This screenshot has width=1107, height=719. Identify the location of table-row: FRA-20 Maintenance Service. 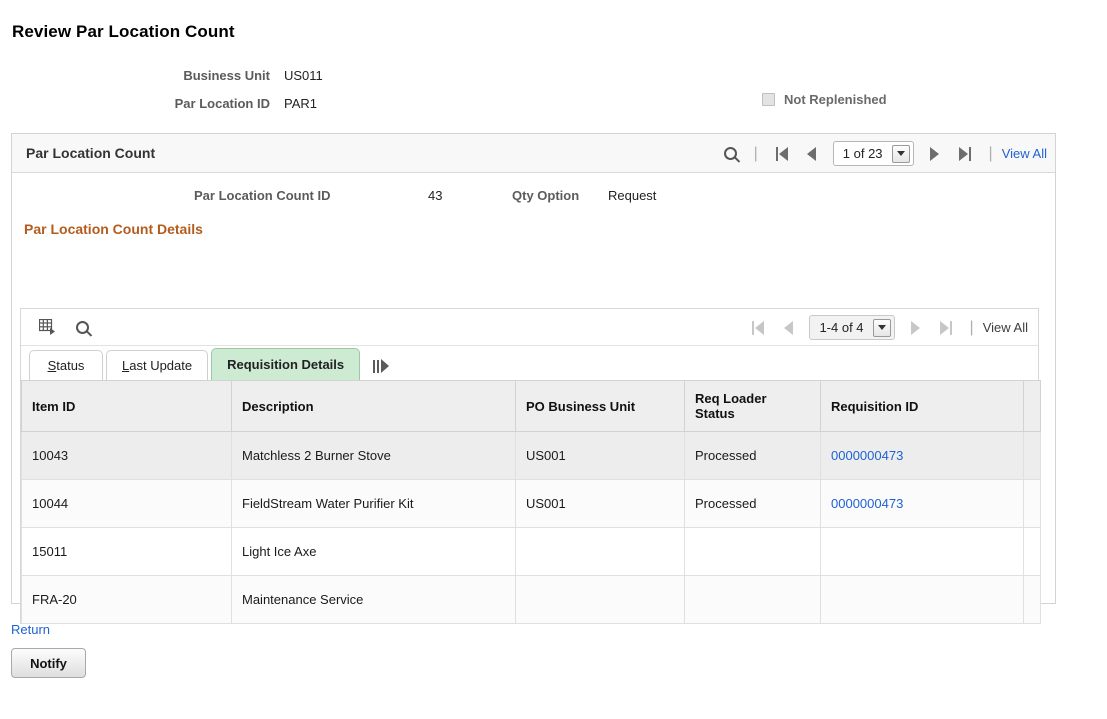
(531, 599).